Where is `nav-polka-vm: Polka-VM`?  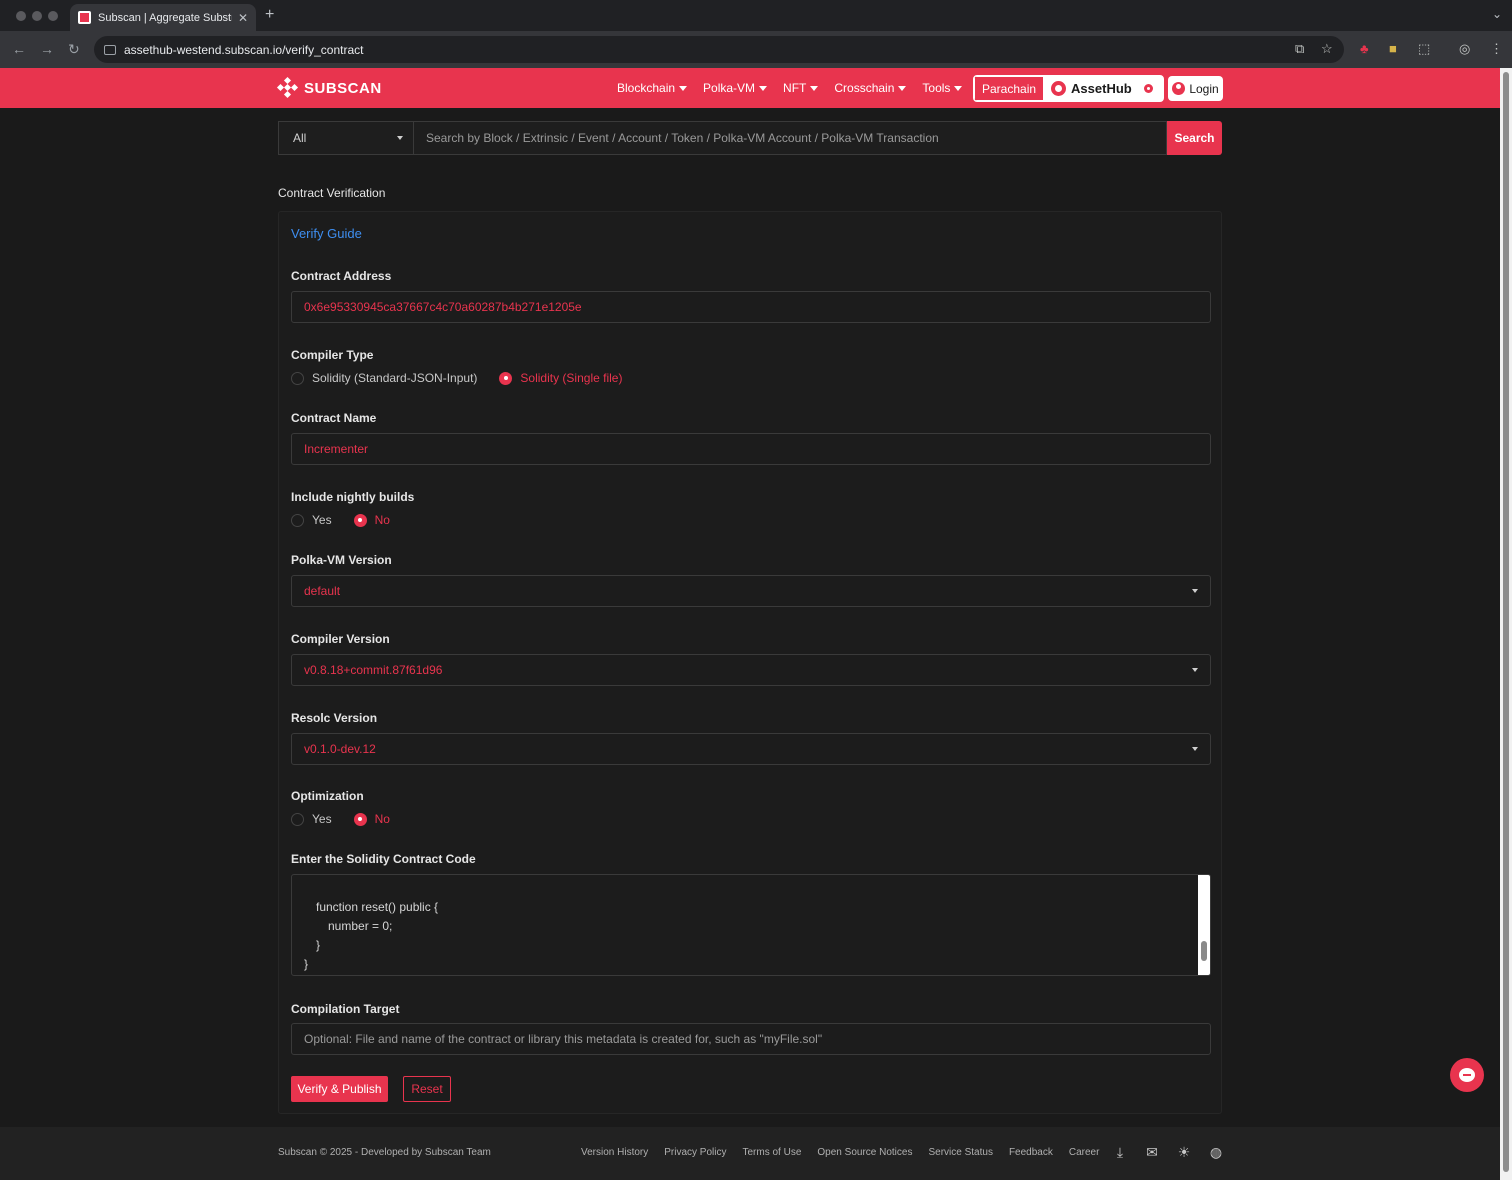 nav-polka-vm: Polka-VM is located at coordinates (735, 88).